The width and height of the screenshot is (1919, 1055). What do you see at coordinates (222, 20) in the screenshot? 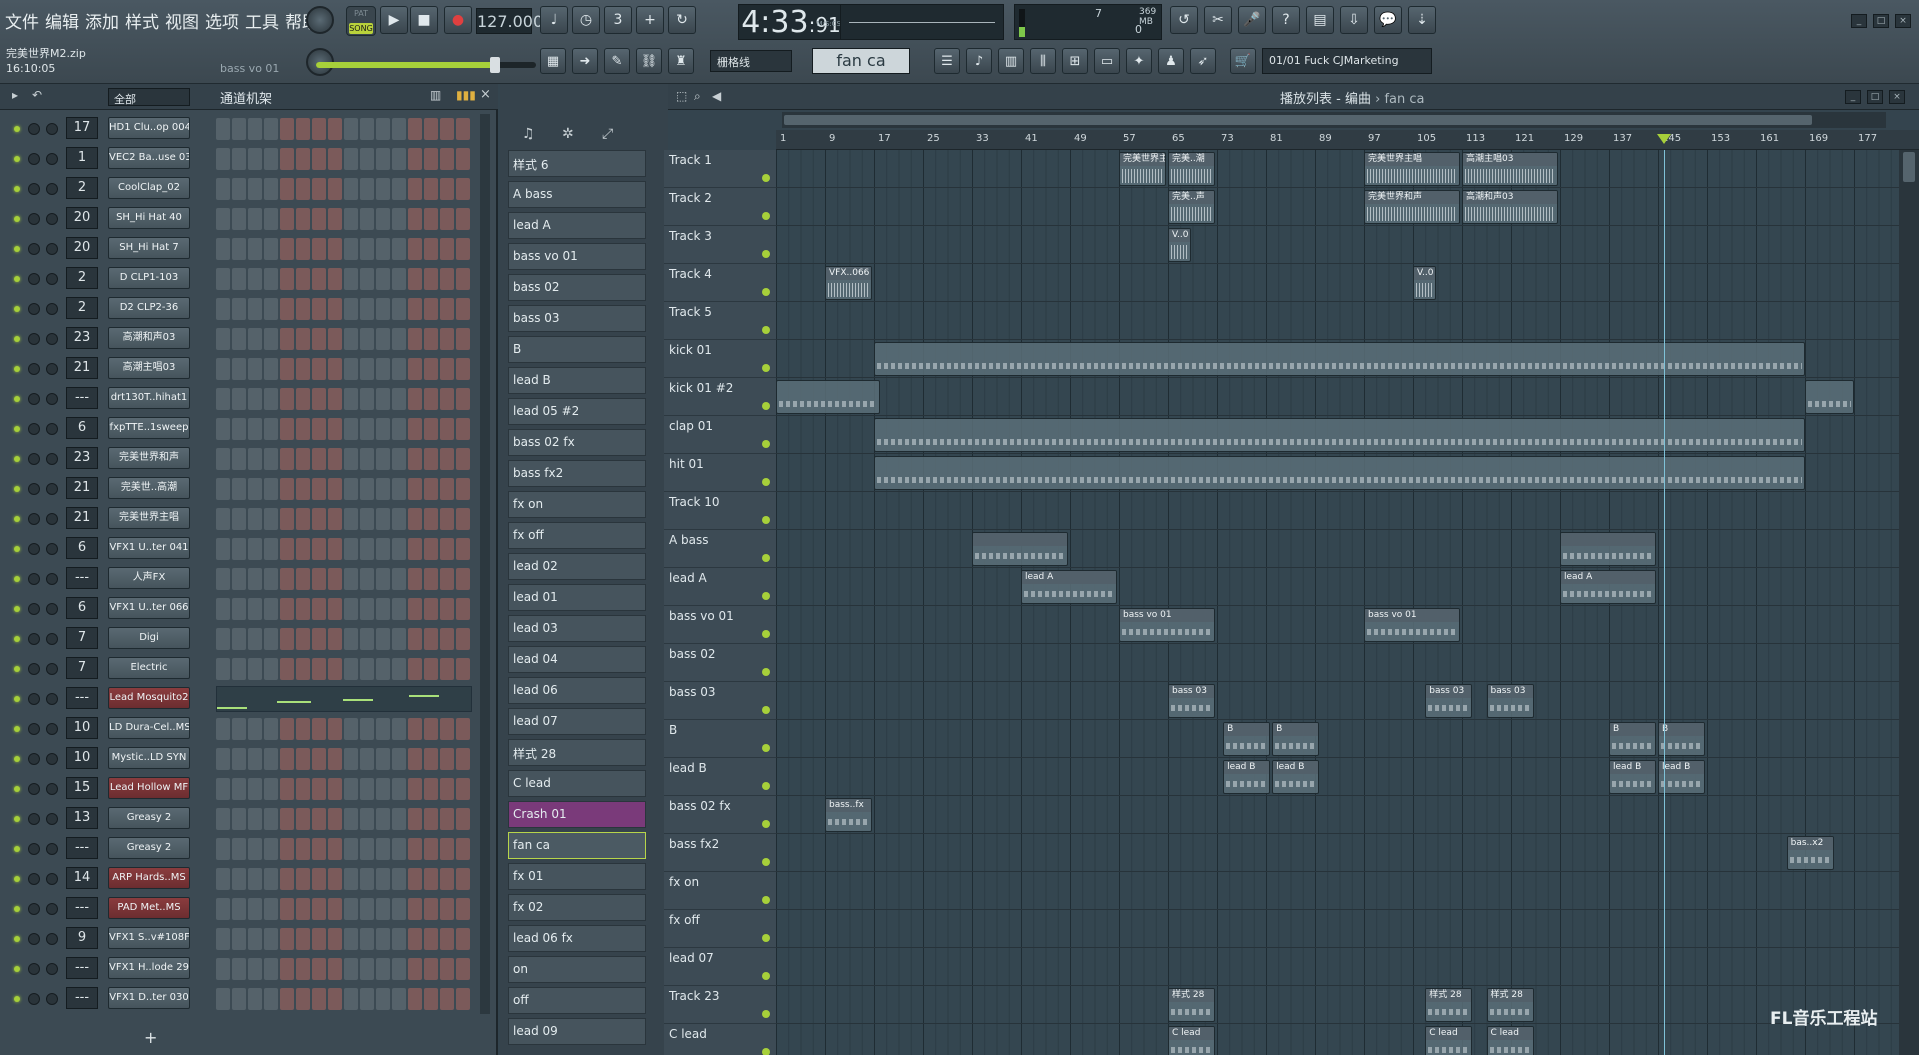
I see `menu-options: 选项` at bounding box center [222, 20].